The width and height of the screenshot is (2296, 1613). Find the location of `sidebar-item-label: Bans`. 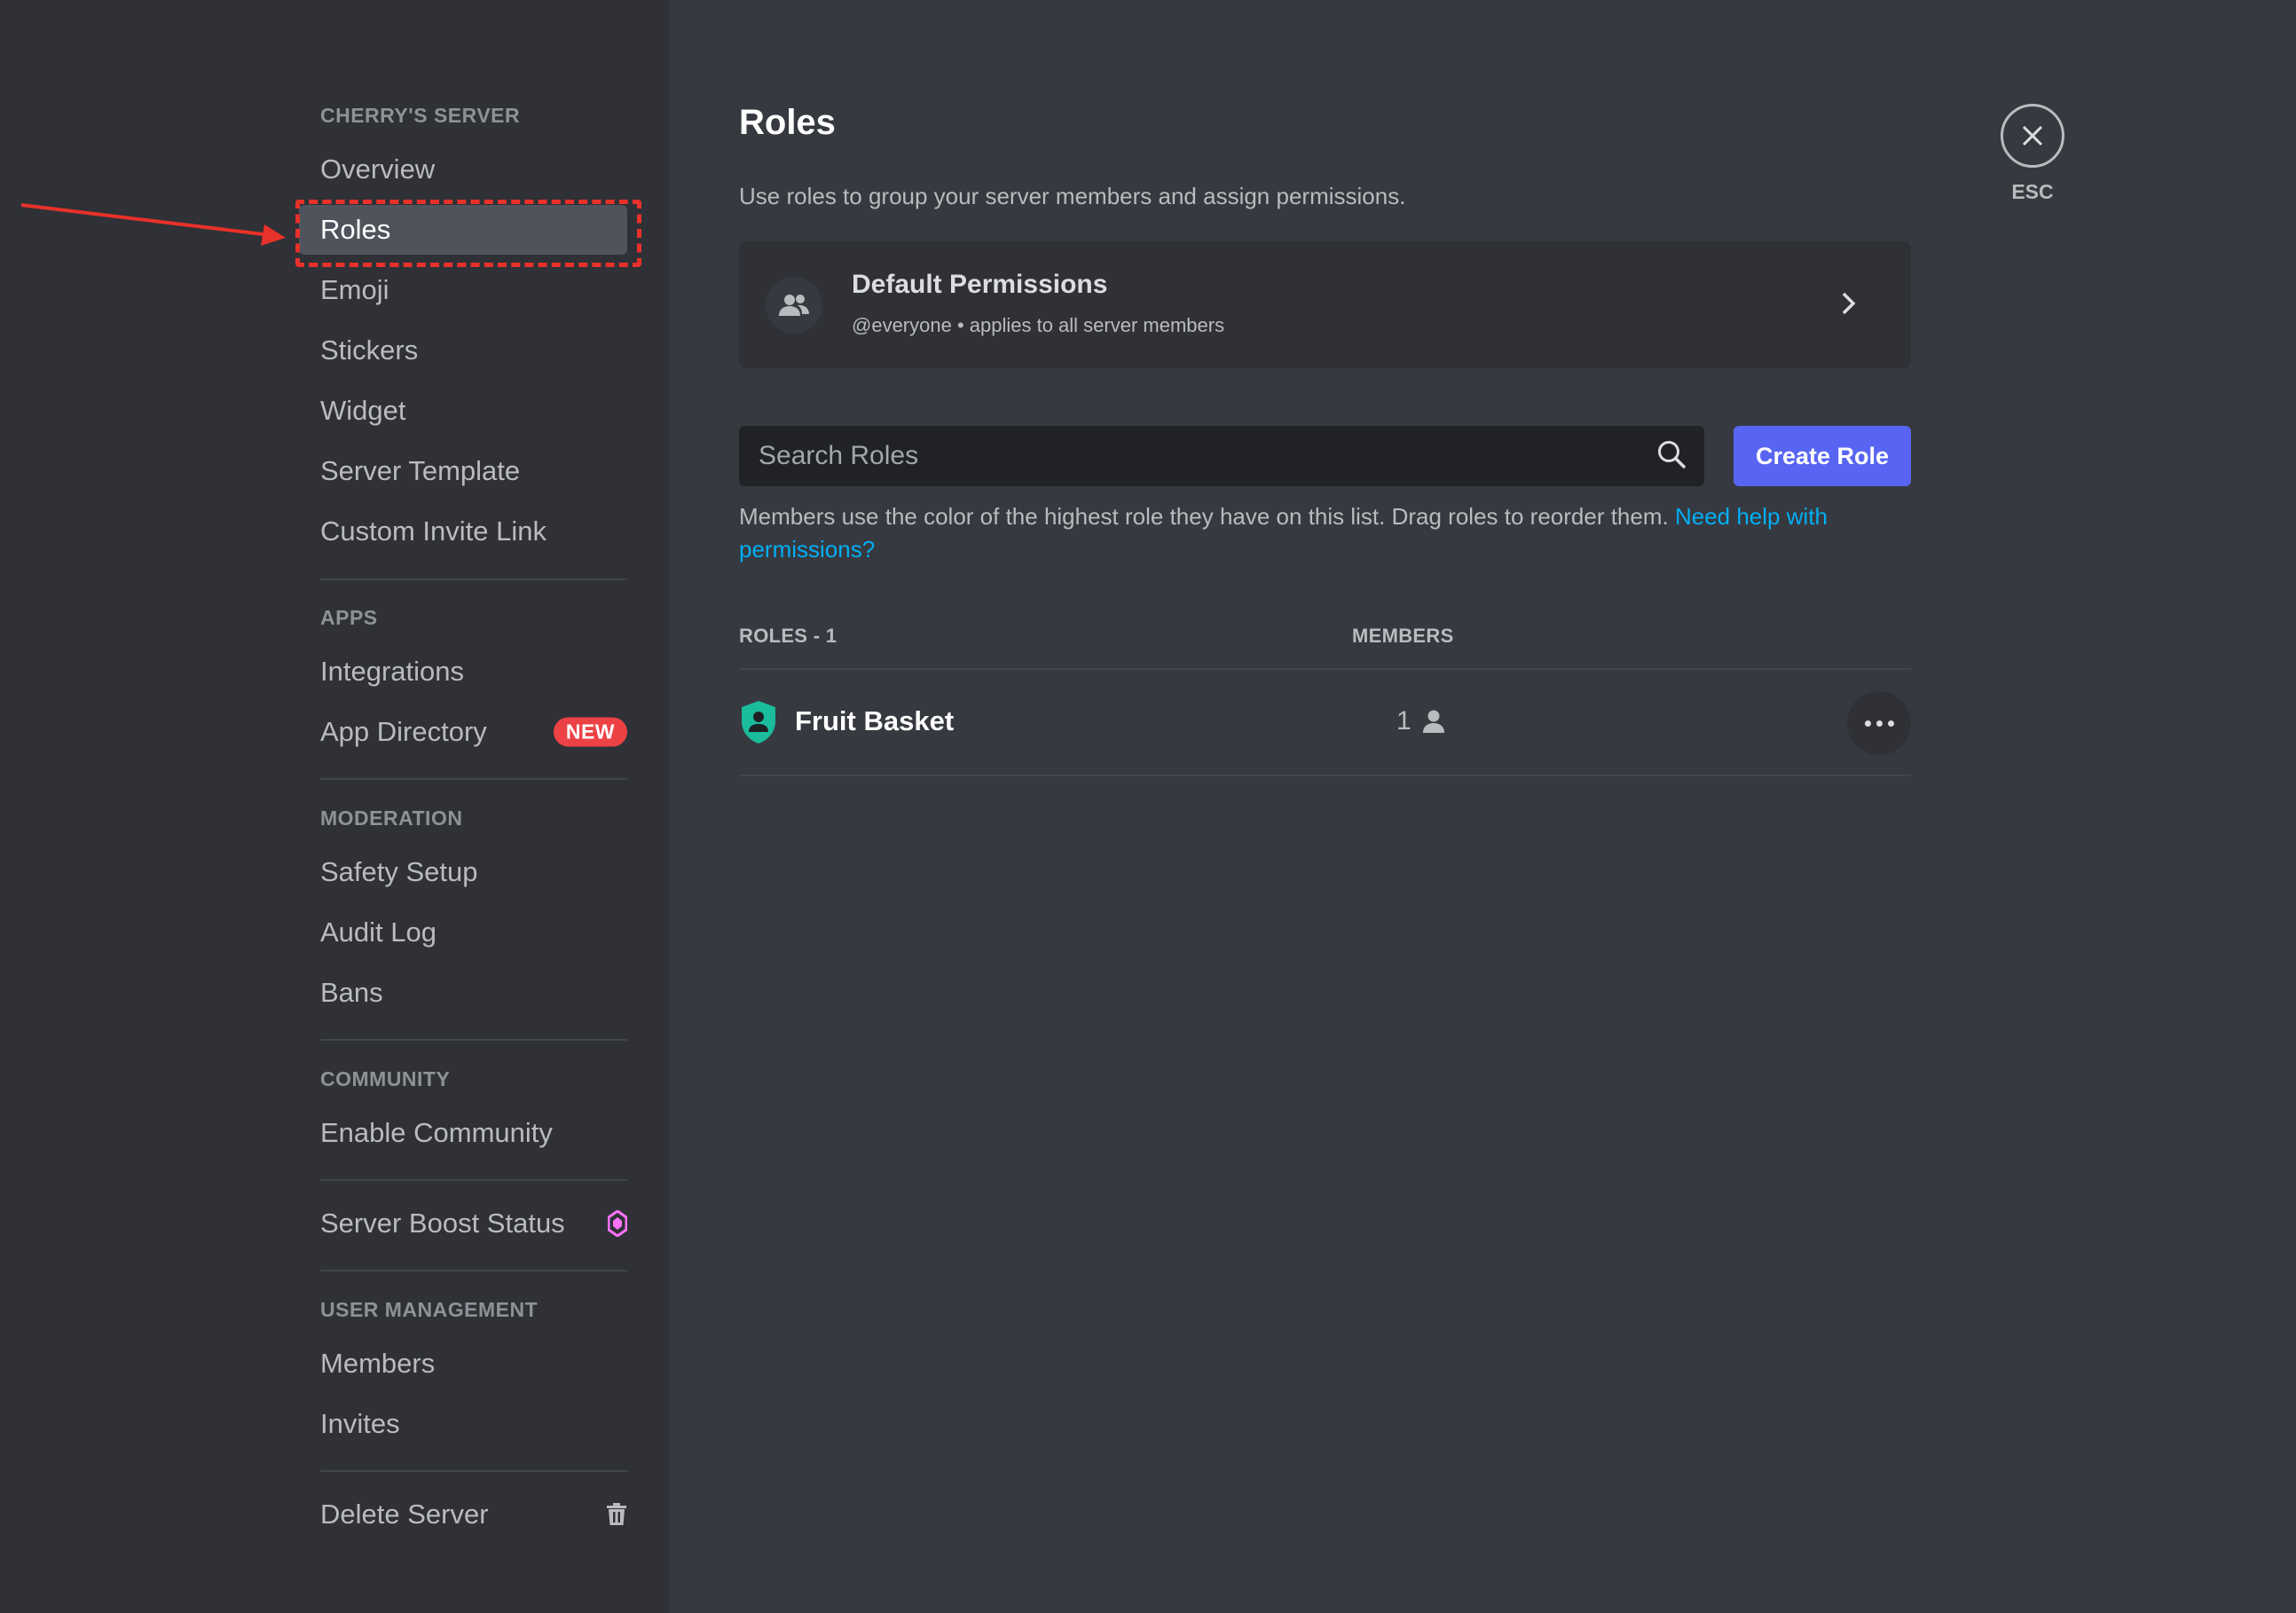

sidebar-item-label: Bans is located at coordinates (351, 992).